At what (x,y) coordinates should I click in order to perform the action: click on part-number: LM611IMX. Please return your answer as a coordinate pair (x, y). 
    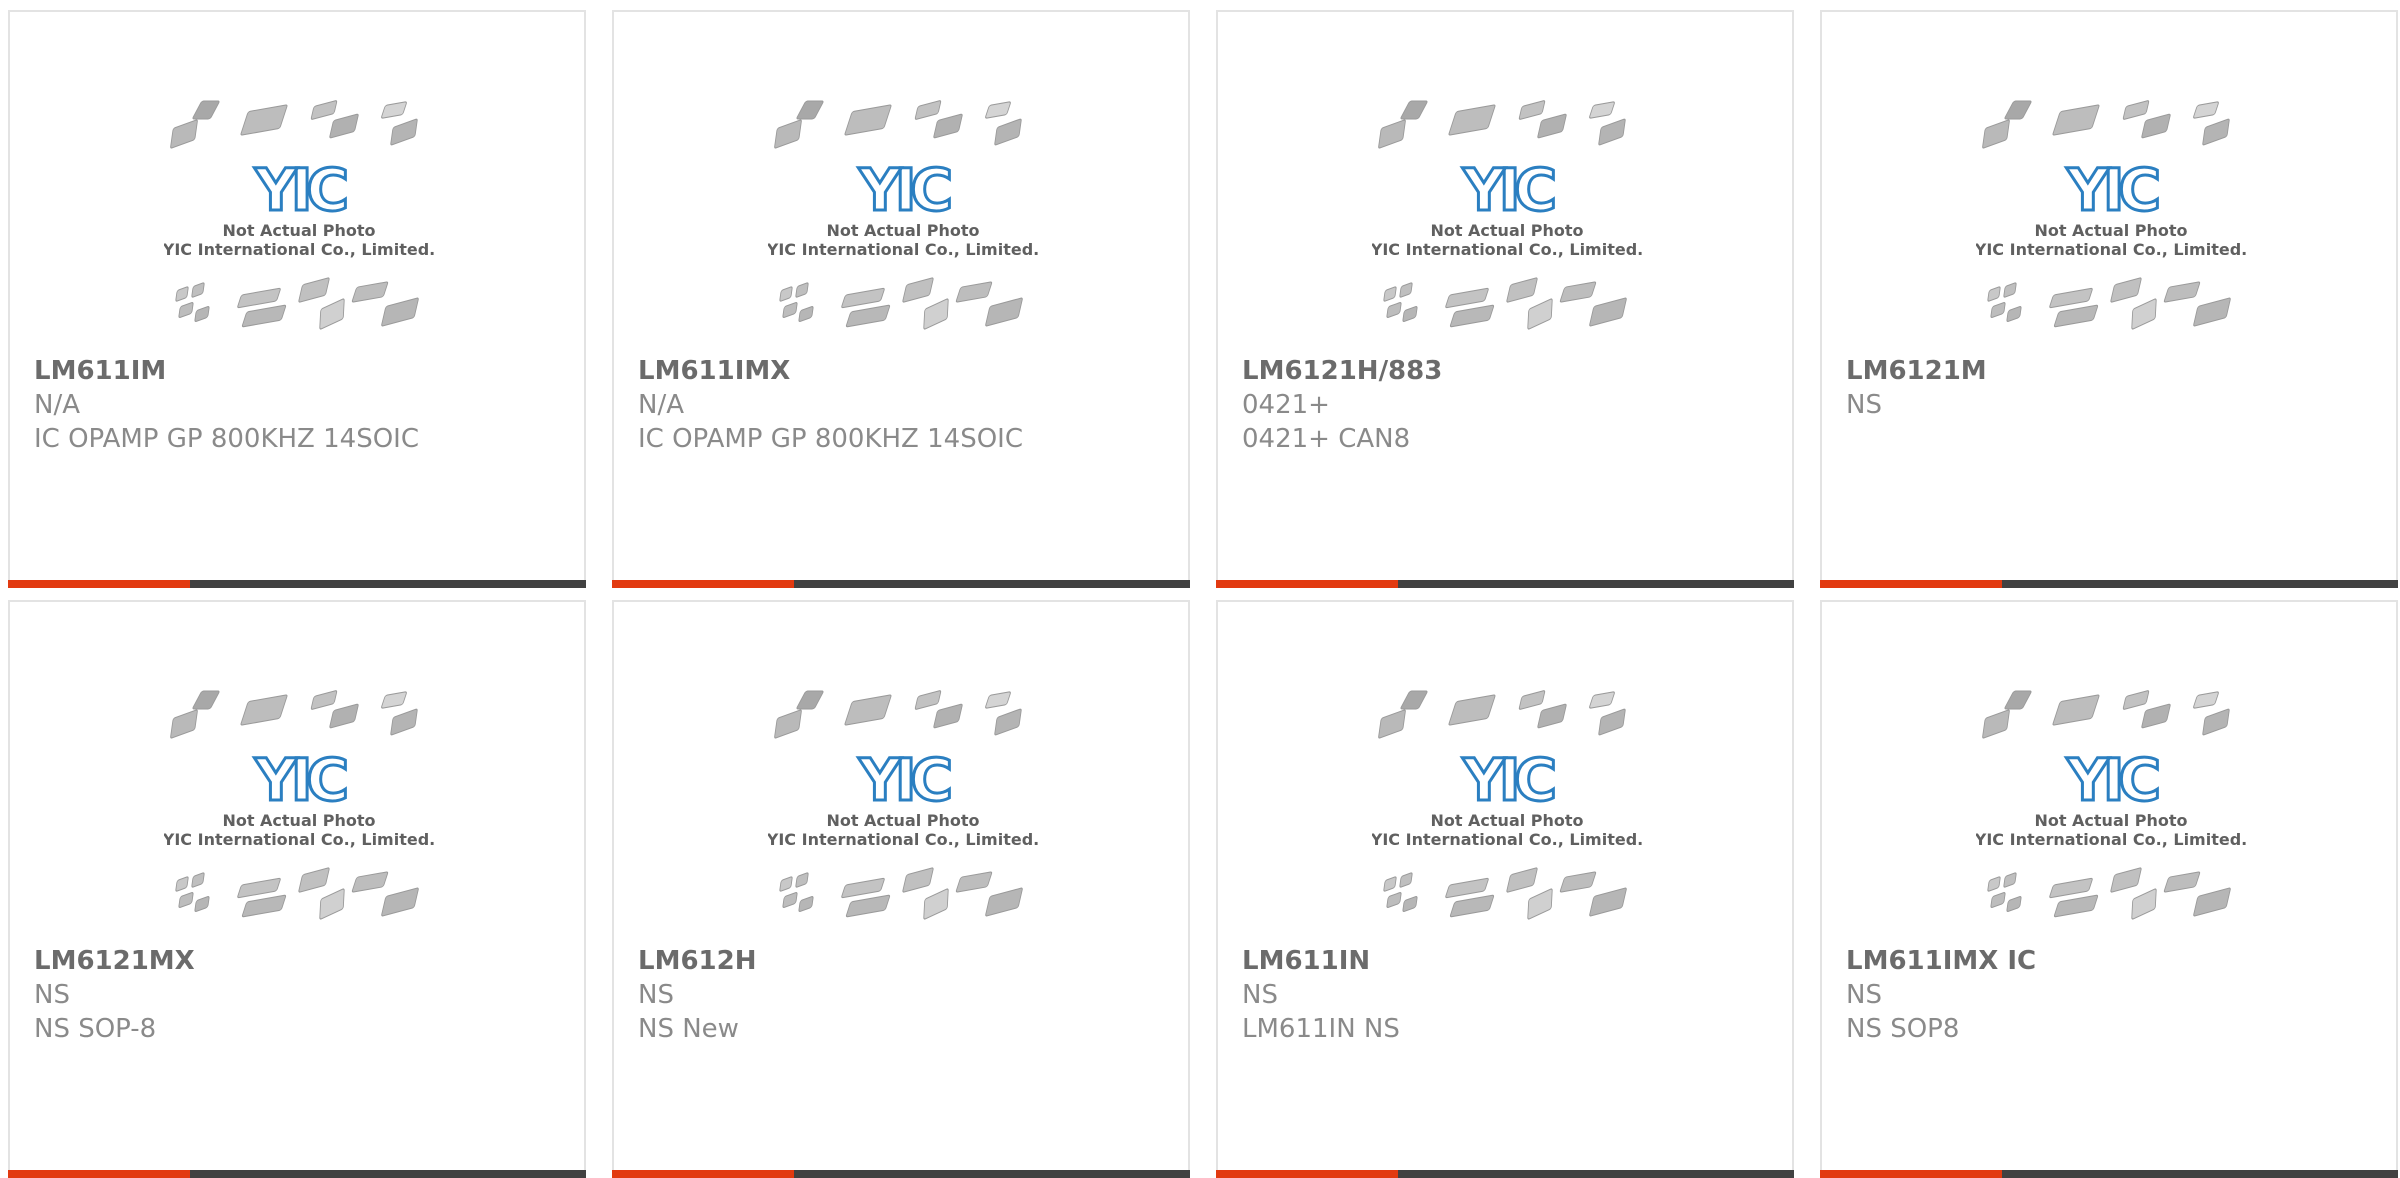
    Looking at the image, I should click on (905, 371).